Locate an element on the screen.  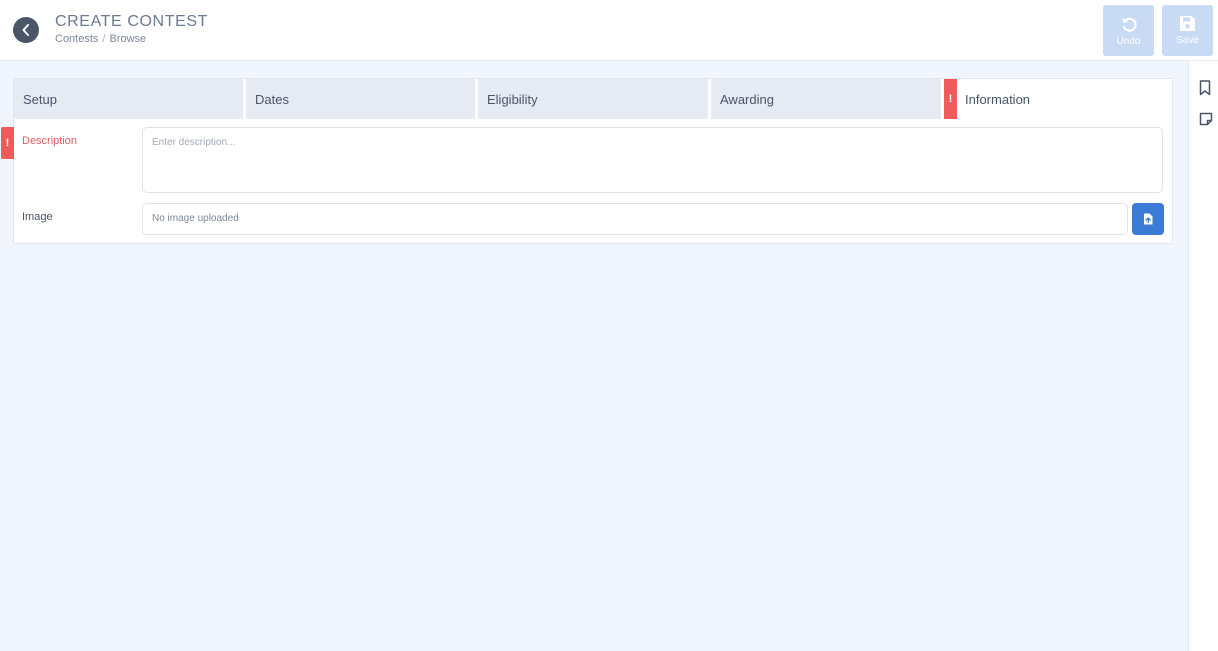
image-label: Image is located at coordinates (37, 217).